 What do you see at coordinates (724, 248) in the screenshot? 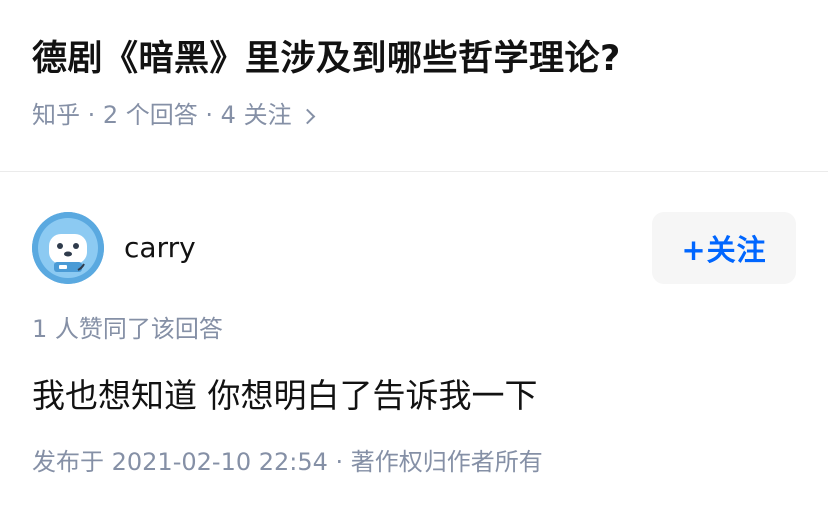
I see `follow-button: +关注` at bounding box center [724, 248].